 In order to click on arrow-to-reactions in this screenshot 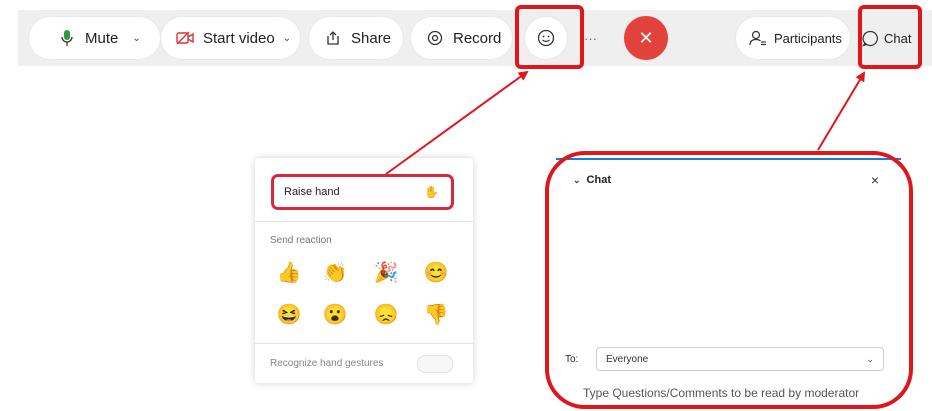, I will do `click(457, 122)`.